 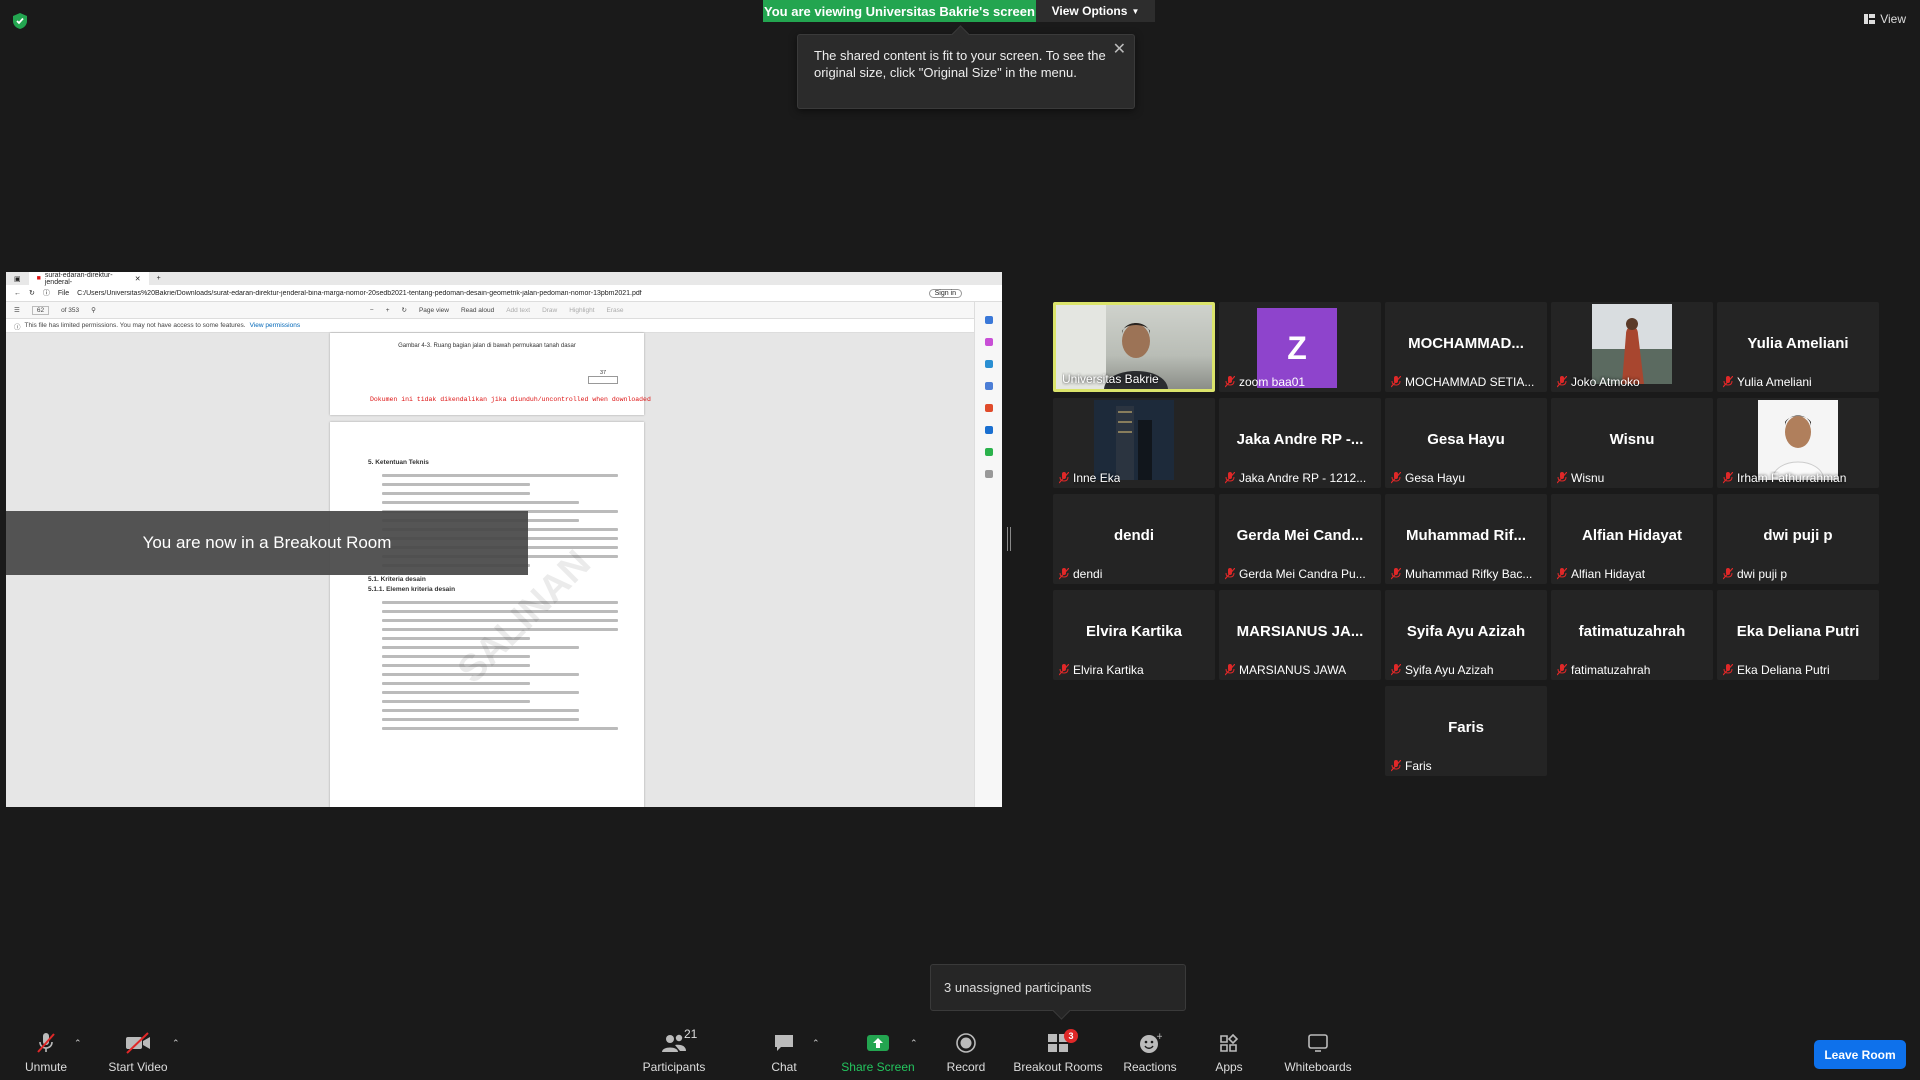 What do you see at coordinates (1885, 19) in the screenshot?
I see `view-button: View` at bounding box center [1885, 19].